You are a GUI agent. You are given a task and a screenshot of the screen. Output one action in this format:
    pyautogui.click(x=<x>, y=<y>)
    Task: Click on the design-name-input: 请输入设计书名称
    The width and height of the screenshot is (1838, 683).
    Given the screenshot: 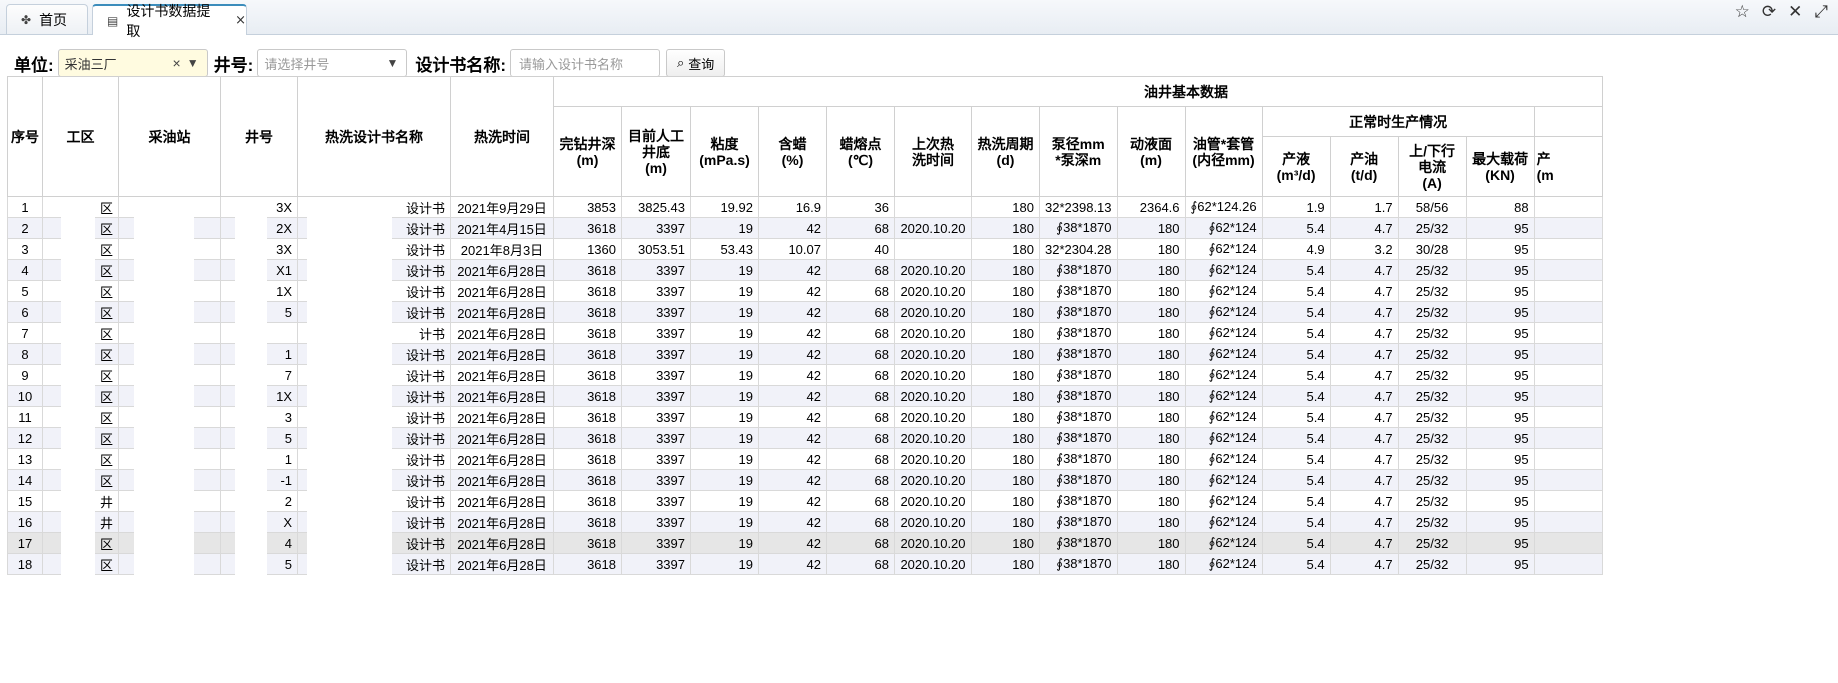 What is the action you would take?
    pyautogui.click(x=585, y=63)
    